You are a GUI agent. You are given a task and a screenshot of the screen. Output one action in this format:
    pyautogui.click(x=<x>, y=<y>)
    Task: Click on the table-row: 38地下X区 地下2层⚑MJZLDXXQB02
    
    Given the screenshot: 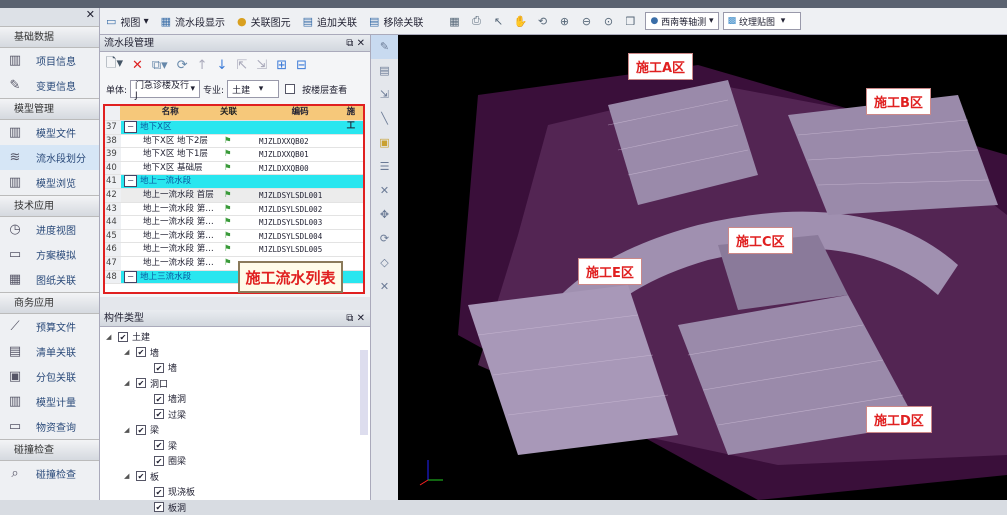 What is the action you would take?
    pyautogui.click(x=234, y=142)
    